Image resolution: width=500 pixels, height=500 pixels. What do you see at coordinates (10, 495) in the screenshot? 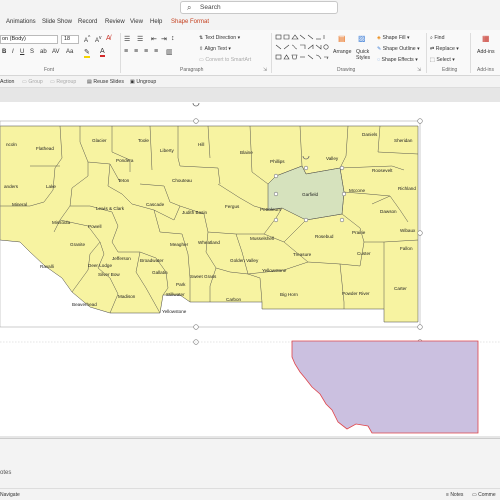
I see `navigate-label: Navigate` at bounding box center [10, 495].